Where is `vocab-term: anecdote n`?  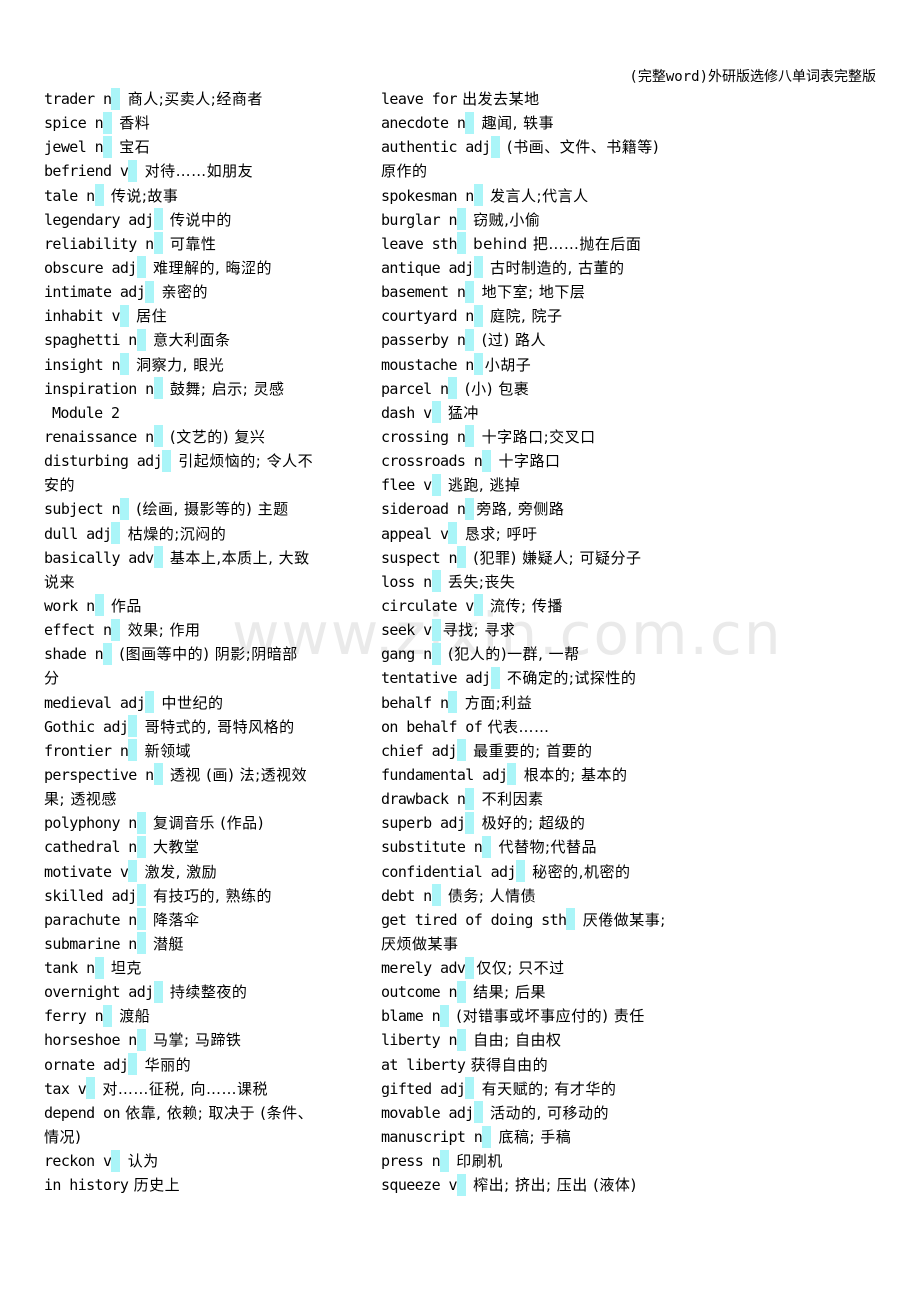
vocab-term: anecdote n is located at coordinates (423, 123).